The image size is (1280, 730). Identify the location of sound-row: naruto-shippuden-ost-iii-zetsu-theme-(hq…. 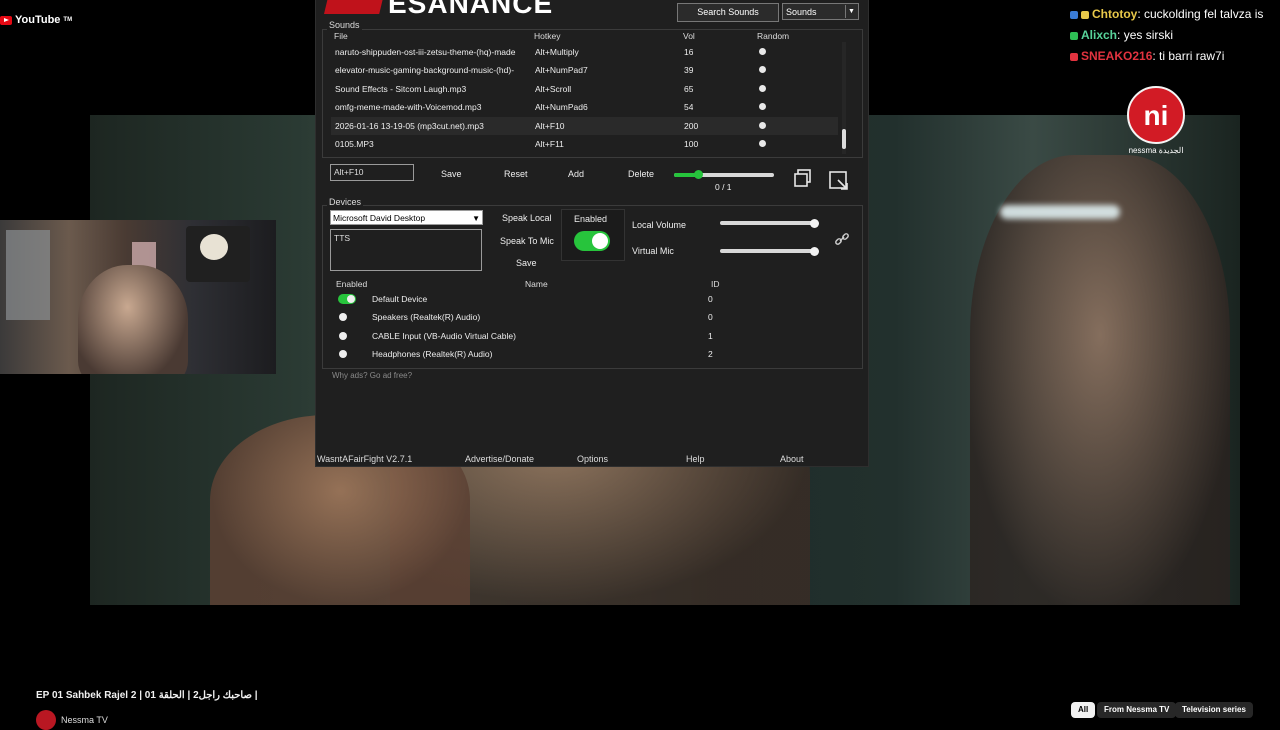
(584, 52).